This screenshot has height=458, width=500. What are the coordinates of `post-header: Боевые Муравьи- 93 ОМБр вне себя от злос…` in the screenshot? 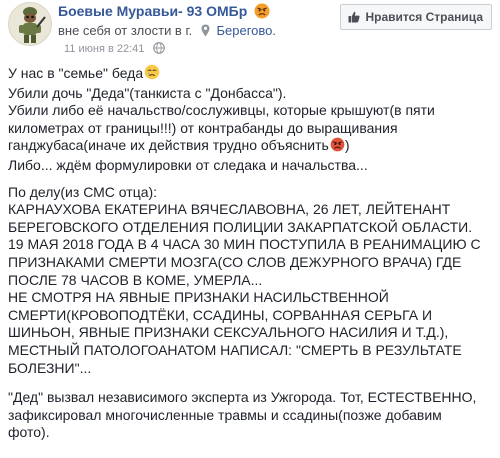 It's located at (250, 29).